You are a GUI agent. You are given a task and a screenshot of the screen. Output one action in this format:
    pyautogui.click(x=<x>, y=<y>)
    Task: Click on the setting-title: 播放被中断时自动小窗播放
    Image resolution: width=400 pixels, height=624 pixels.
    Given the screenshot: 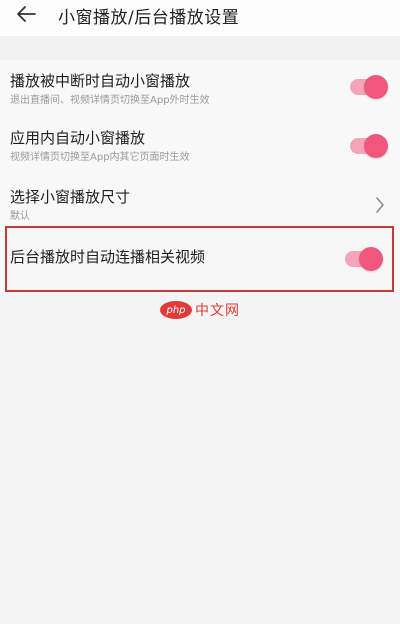 What is the action you would take?
    pyautogui.click(x=100, y=81)
    